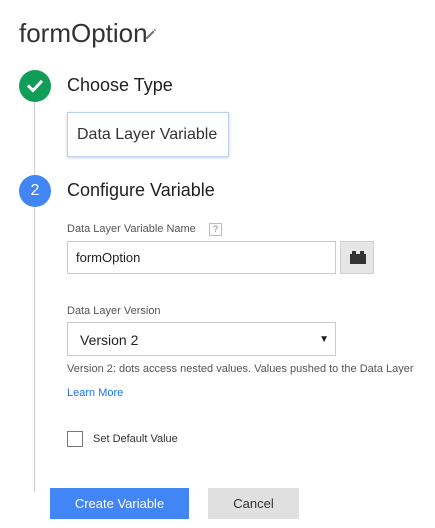 The width and height of the screenshot is (435, 528). I want to click on cancel-button: Cancel, so click(253, 503).